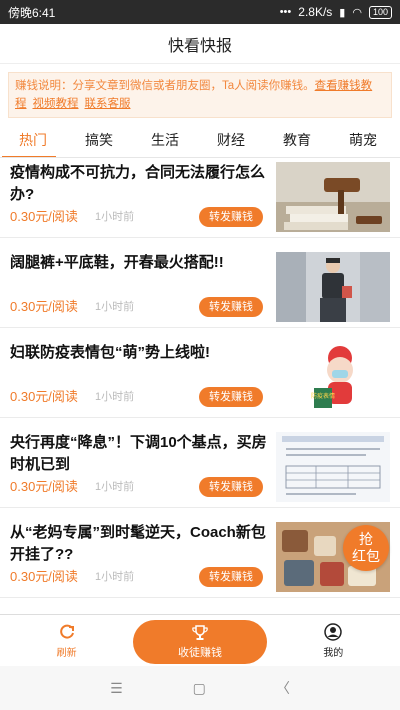 This screenshot has height=710, width=400. What do you see at coordinates (32, 12) in the screenshot?
I see `status-time: 傍晚6:41` at bounding box center [32, 12].